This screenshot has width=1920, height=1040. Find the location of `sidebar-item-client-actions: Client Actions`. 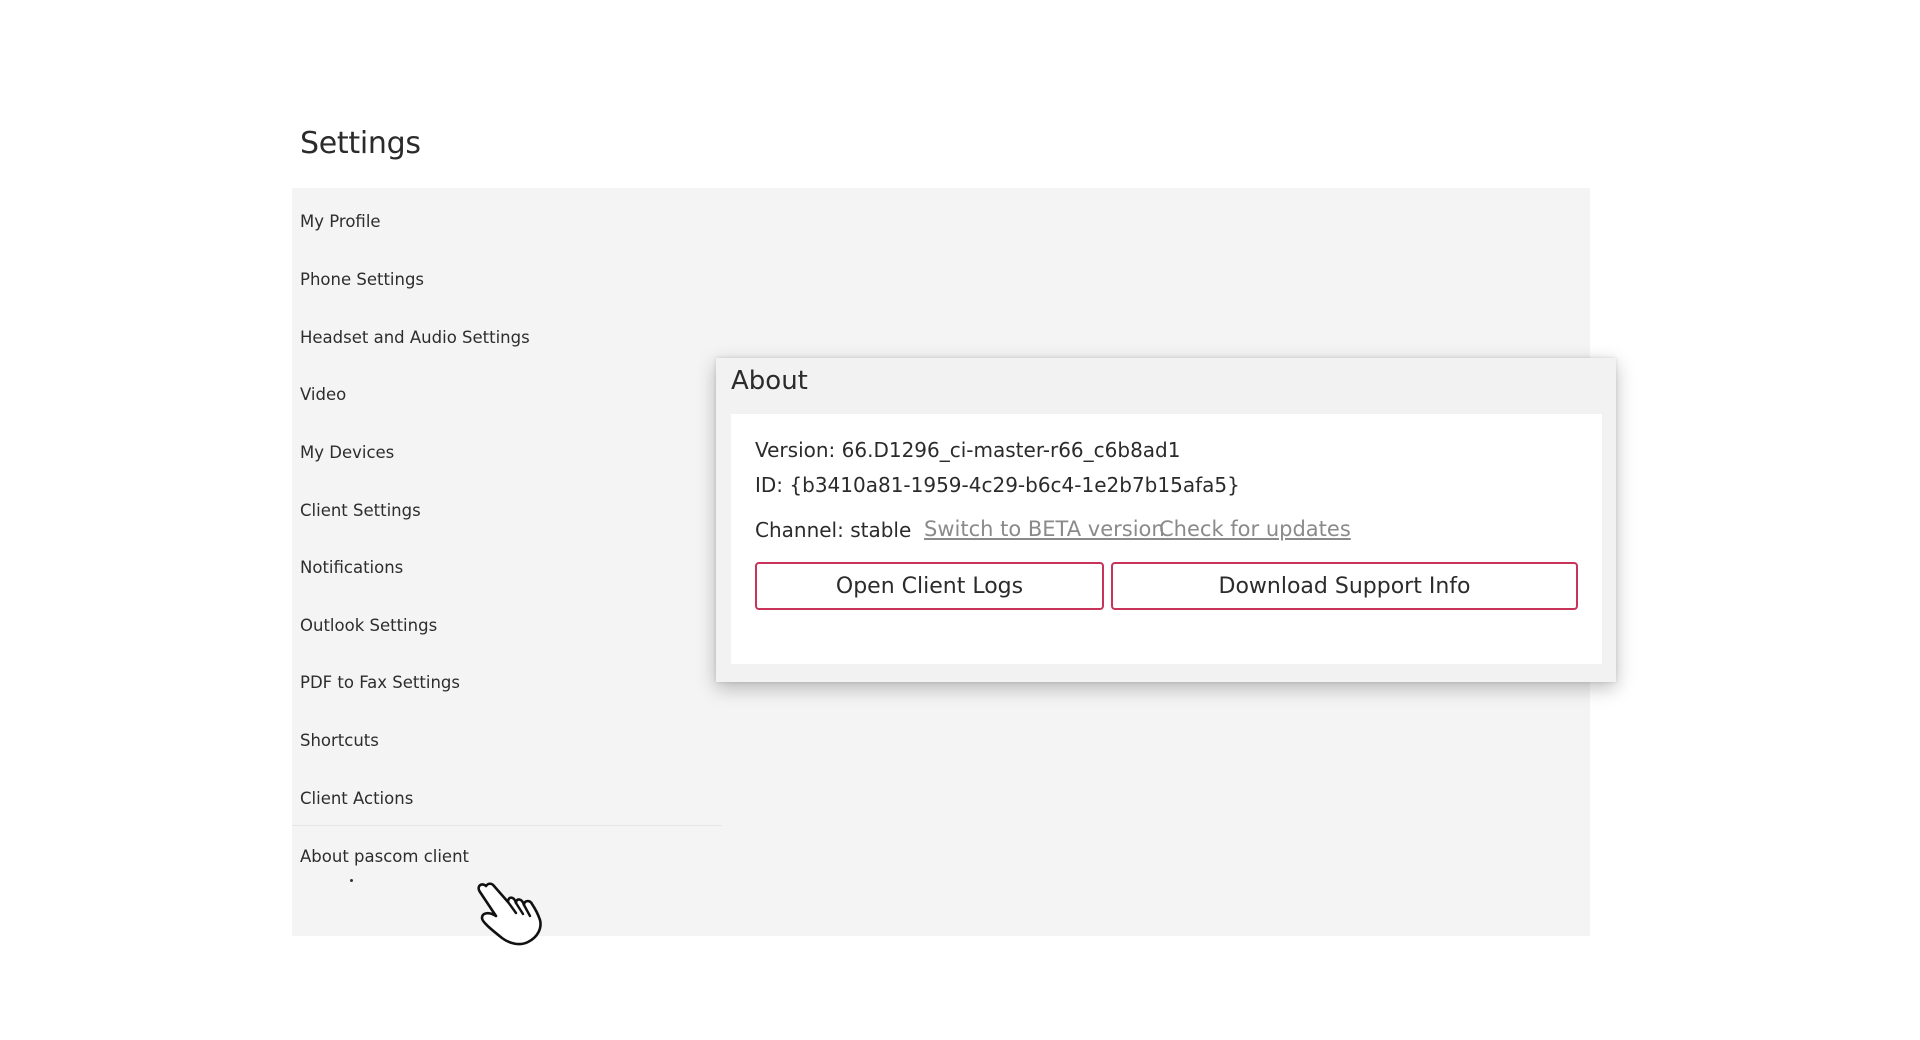

sidebar-item-client-actions: Client Actions is located at coordinates (356, 798).